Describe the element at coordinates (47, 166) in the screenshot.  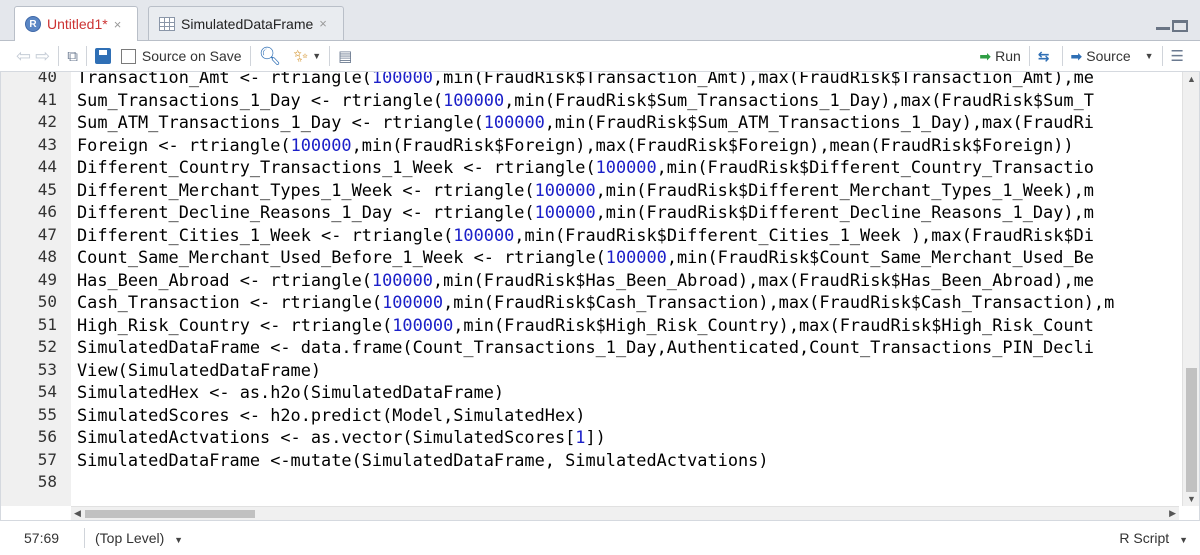
I see `line-number: 44` at that location.